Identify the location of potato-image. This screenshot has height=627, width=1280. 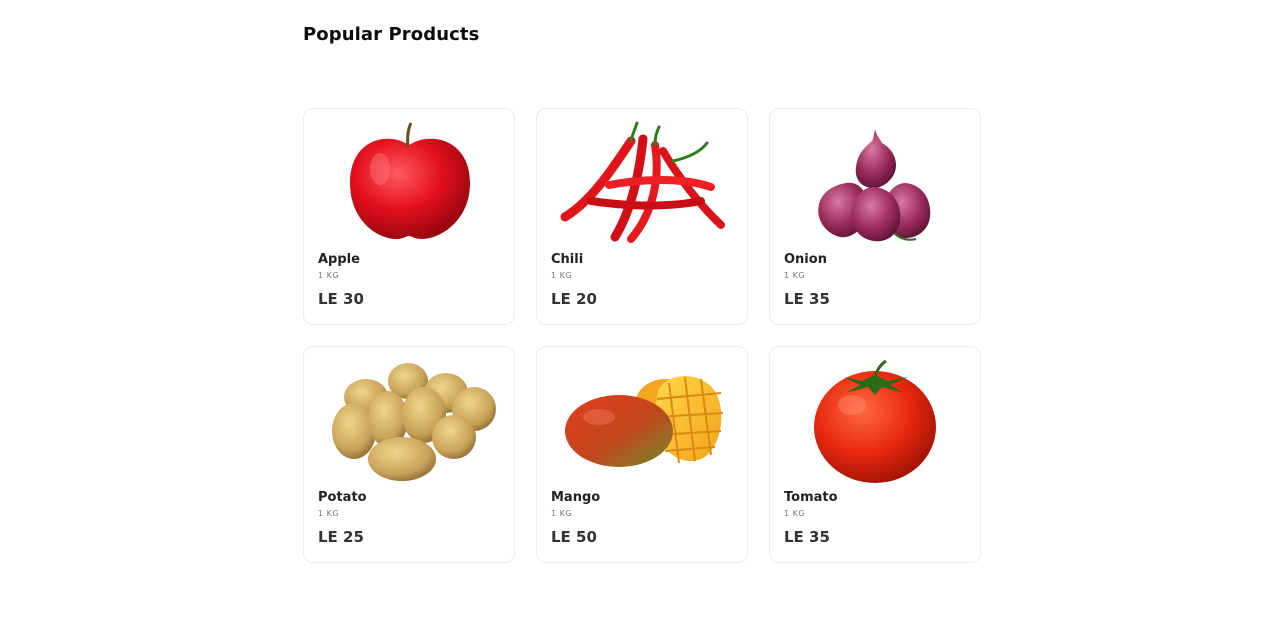
(409, 421).